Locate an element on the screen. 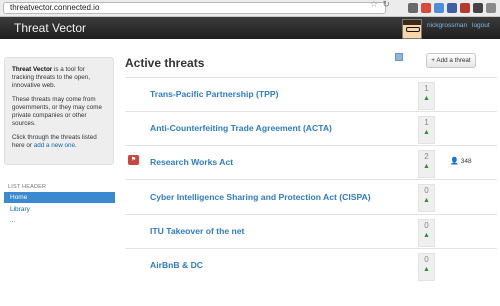 This screenshot has height=306, width=500. browser-url-bar: threatvector.connected.io ☆ ↻ is located at coordinates (250, 8).